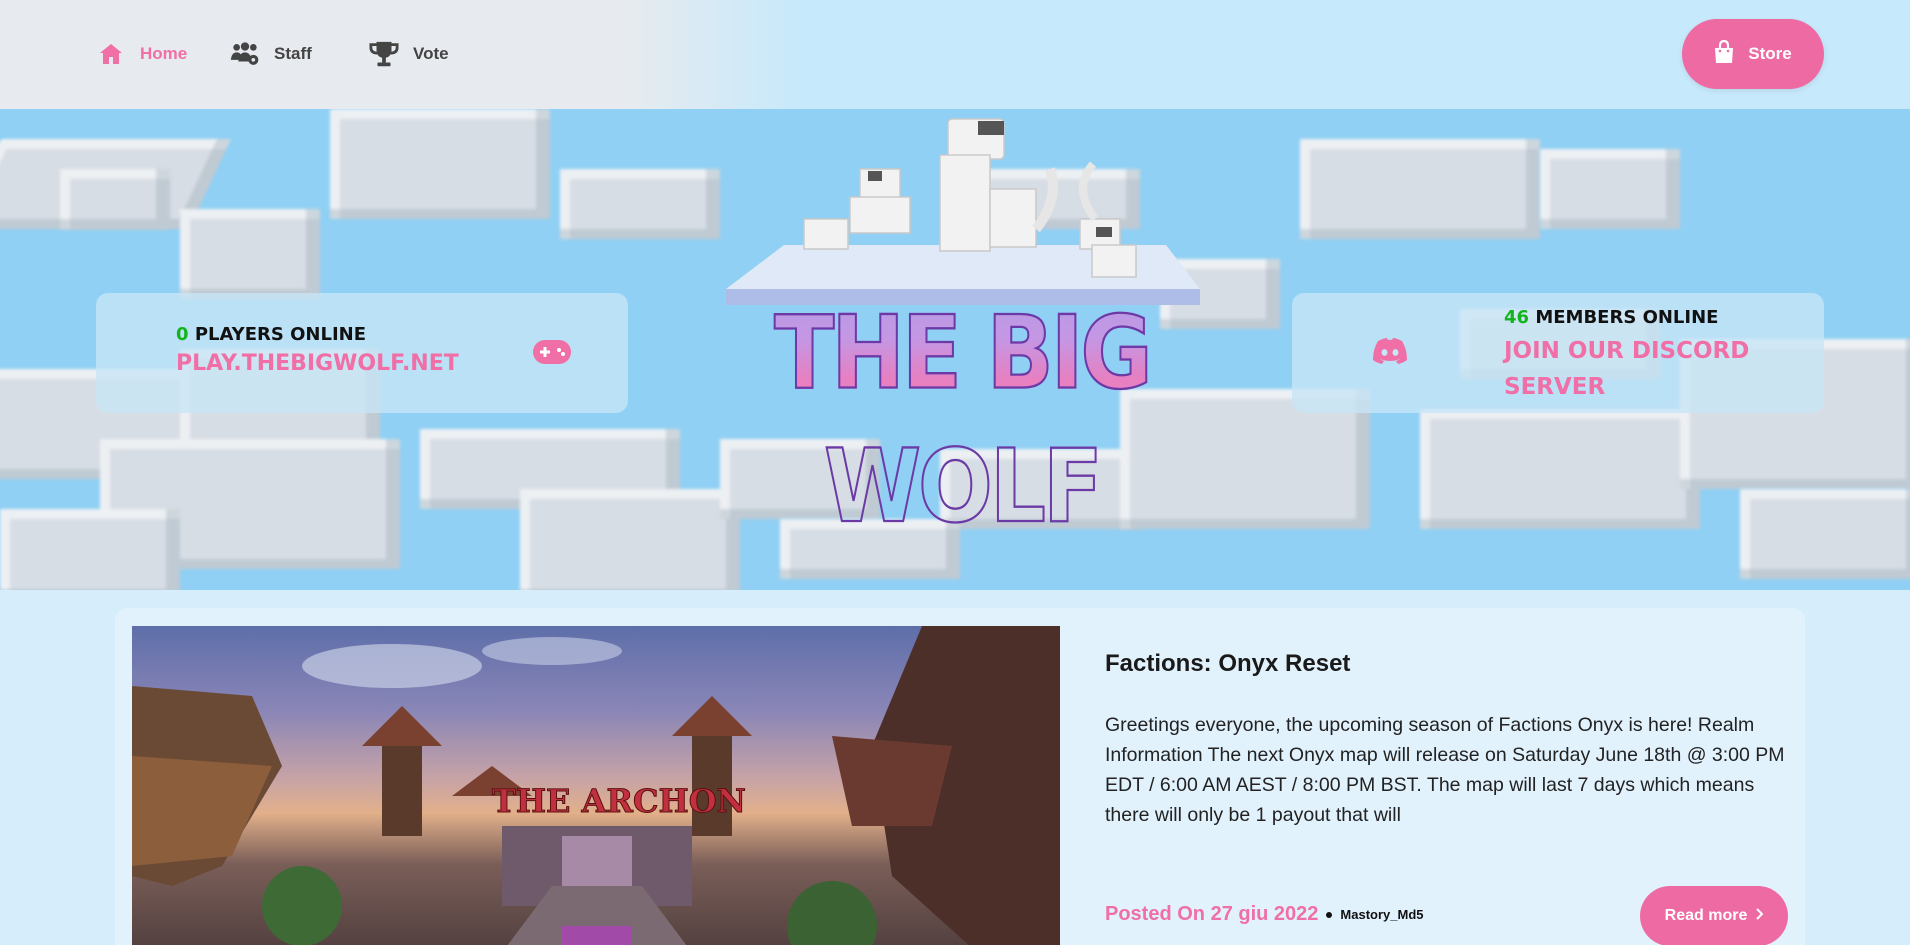 The height and width of the screenshot is (945, 1910). I want to click on members-online-count: 46 MEMBERS ONLINE, so click(1611, 317).